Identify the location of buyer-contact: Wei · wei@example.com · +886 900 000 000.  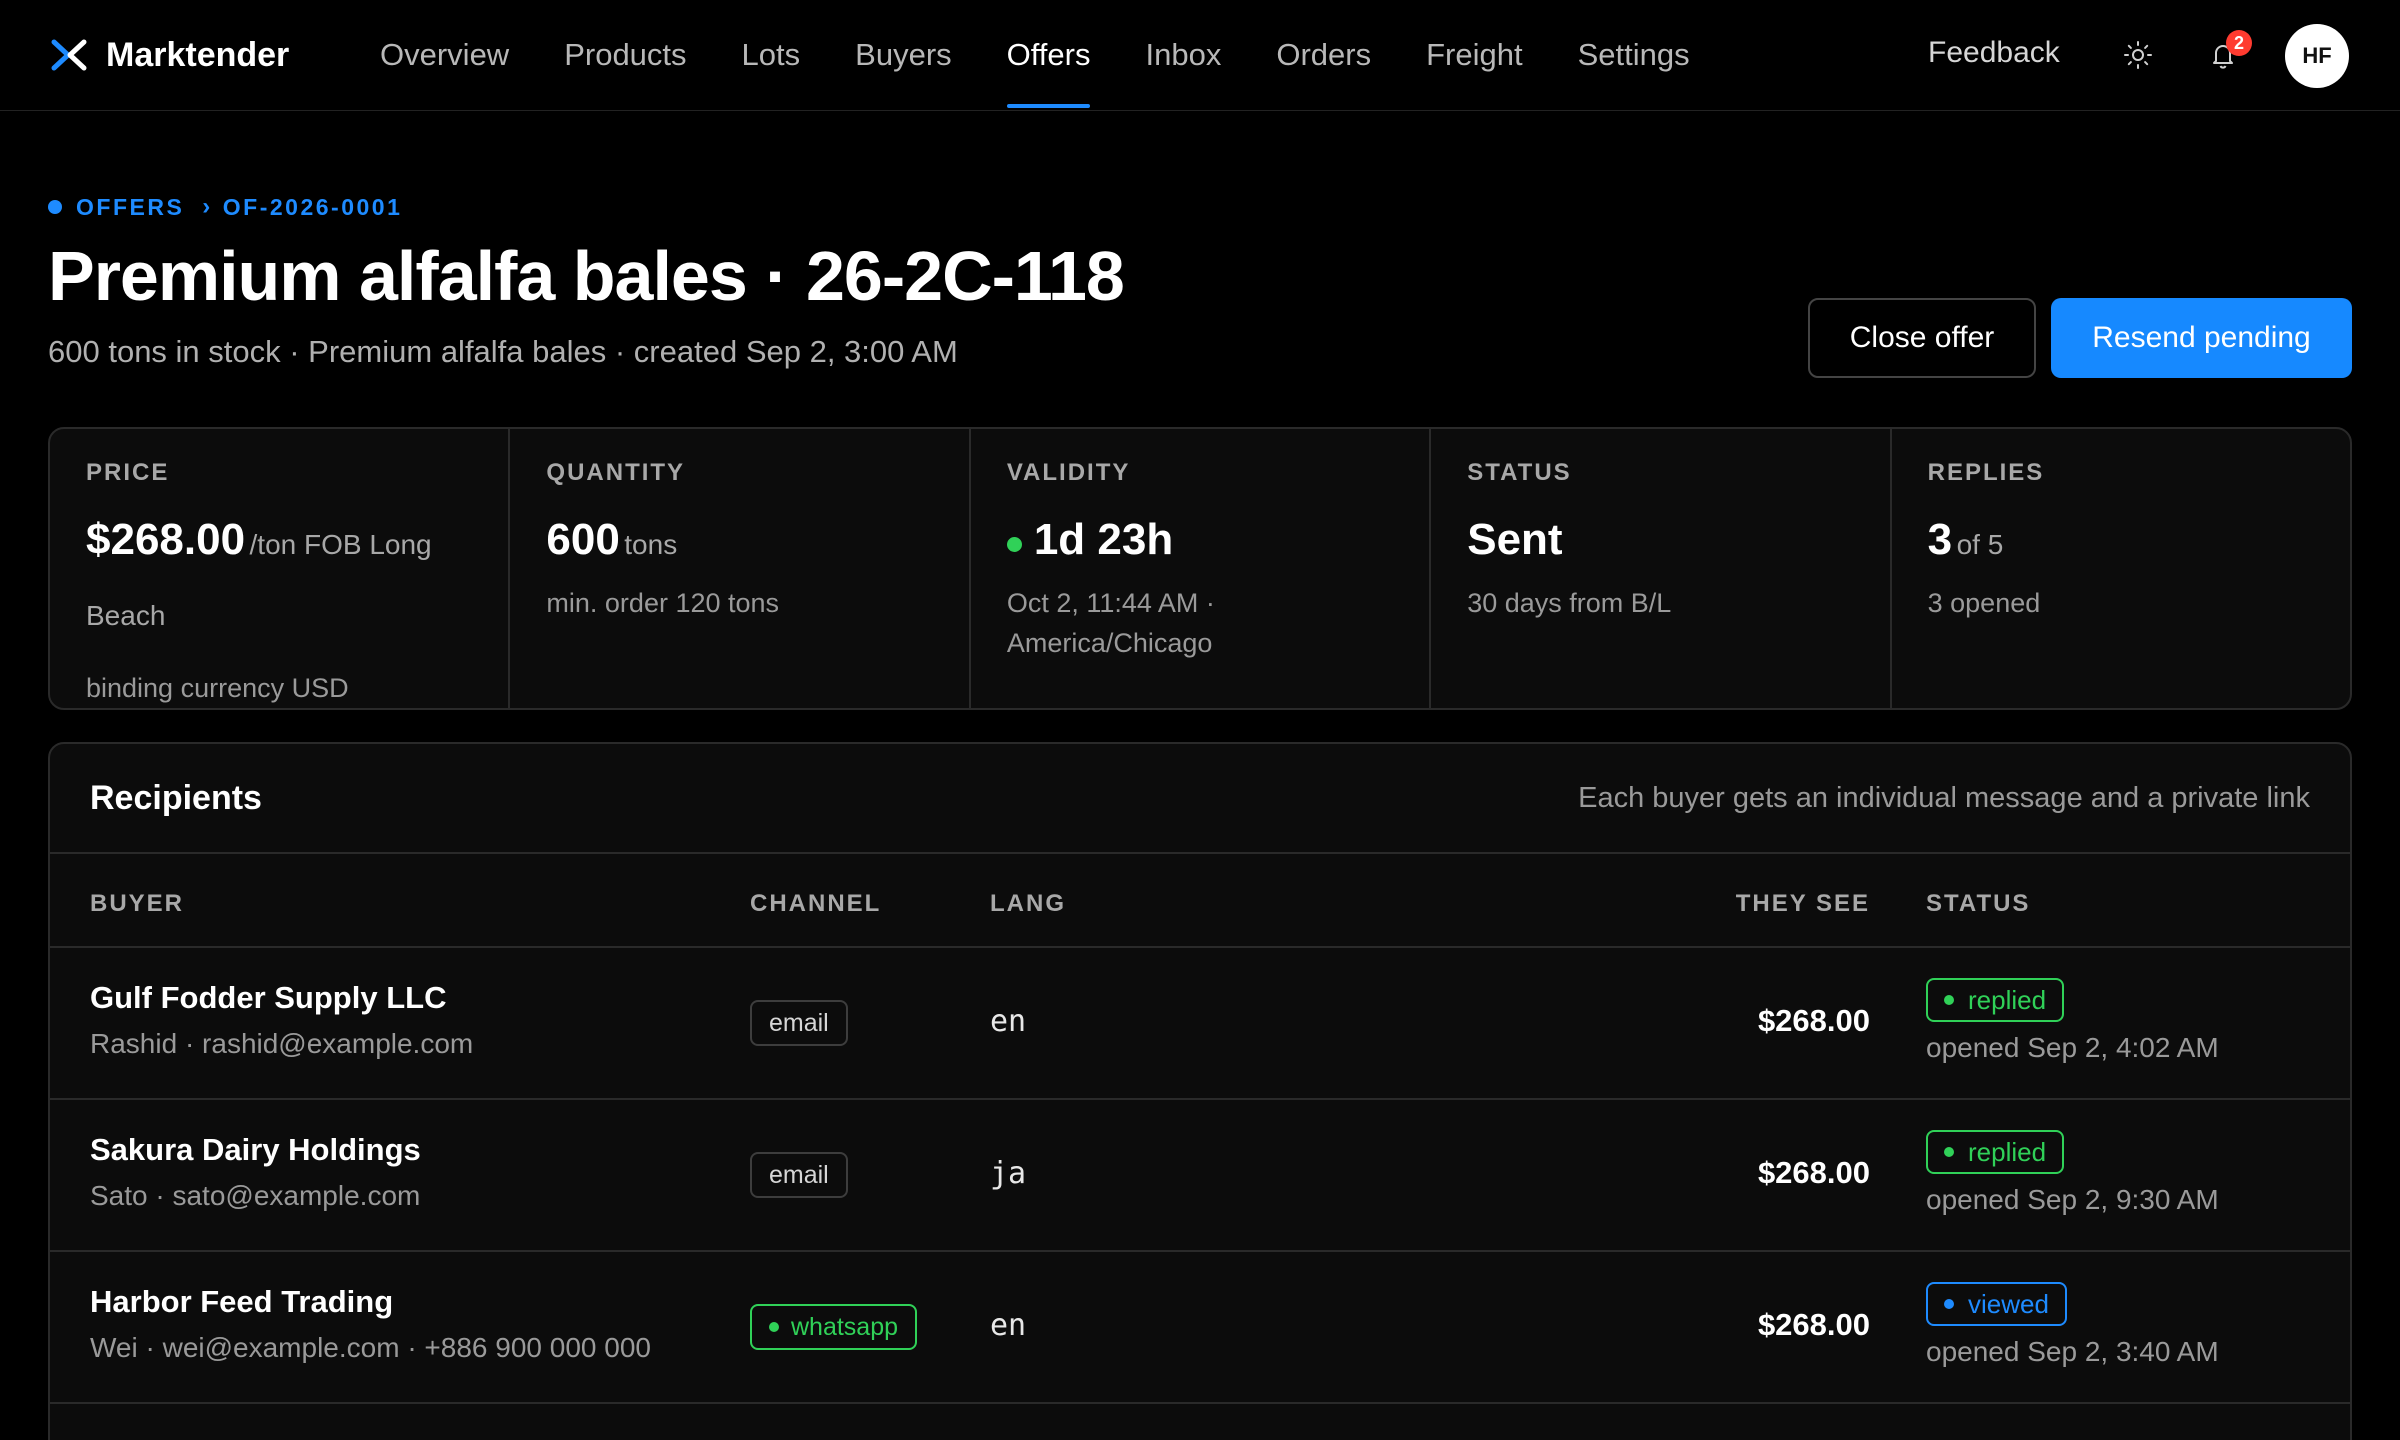
(370, 1347).